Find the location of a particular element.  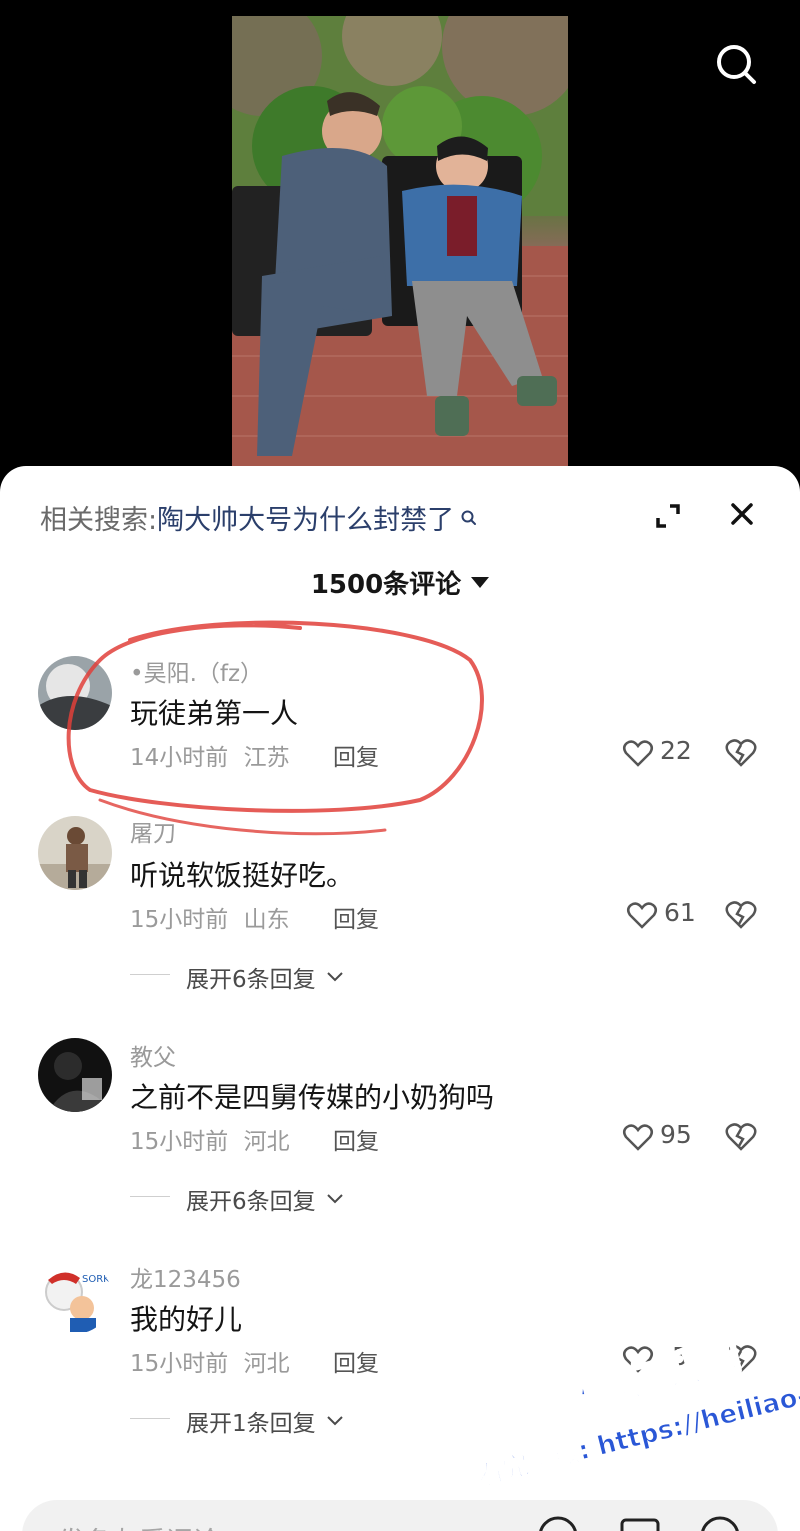

like-count: 61 is located at coordinates (680, 912).